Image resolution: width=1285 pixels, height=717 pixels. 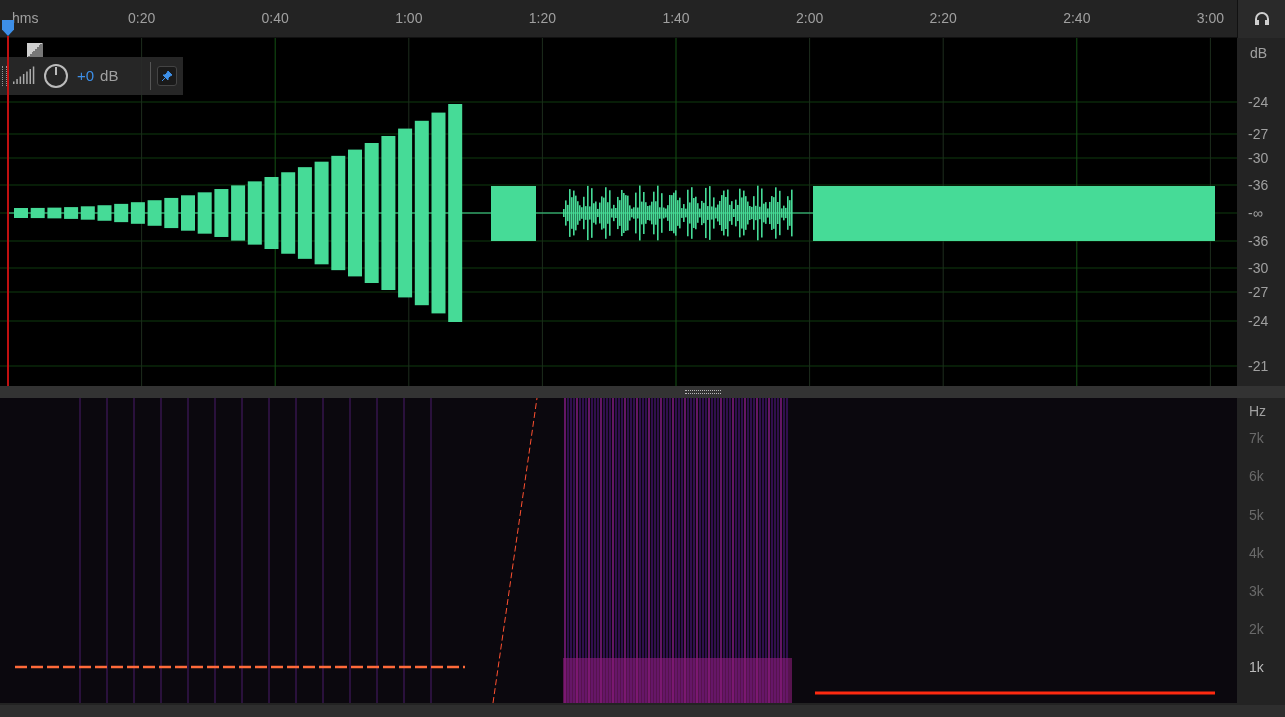 I want to click on time-label: 1:00, so click(x=409, y=18).